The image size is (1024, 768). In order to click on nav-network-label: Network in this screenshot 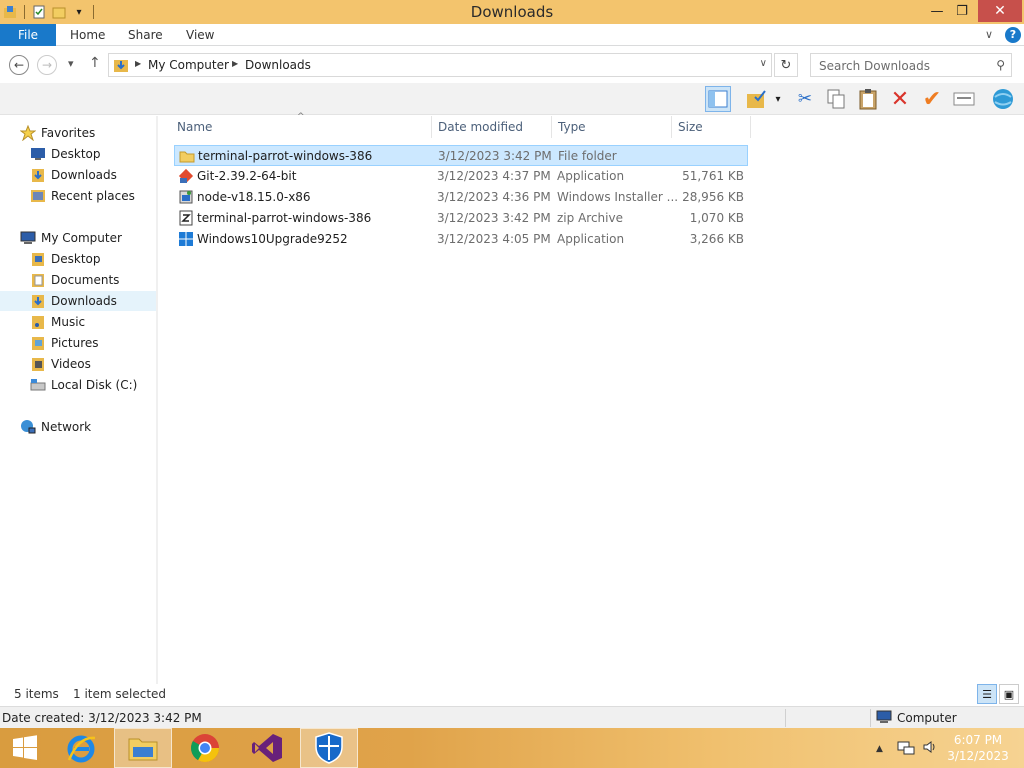, I will do `click(66, 427)`.